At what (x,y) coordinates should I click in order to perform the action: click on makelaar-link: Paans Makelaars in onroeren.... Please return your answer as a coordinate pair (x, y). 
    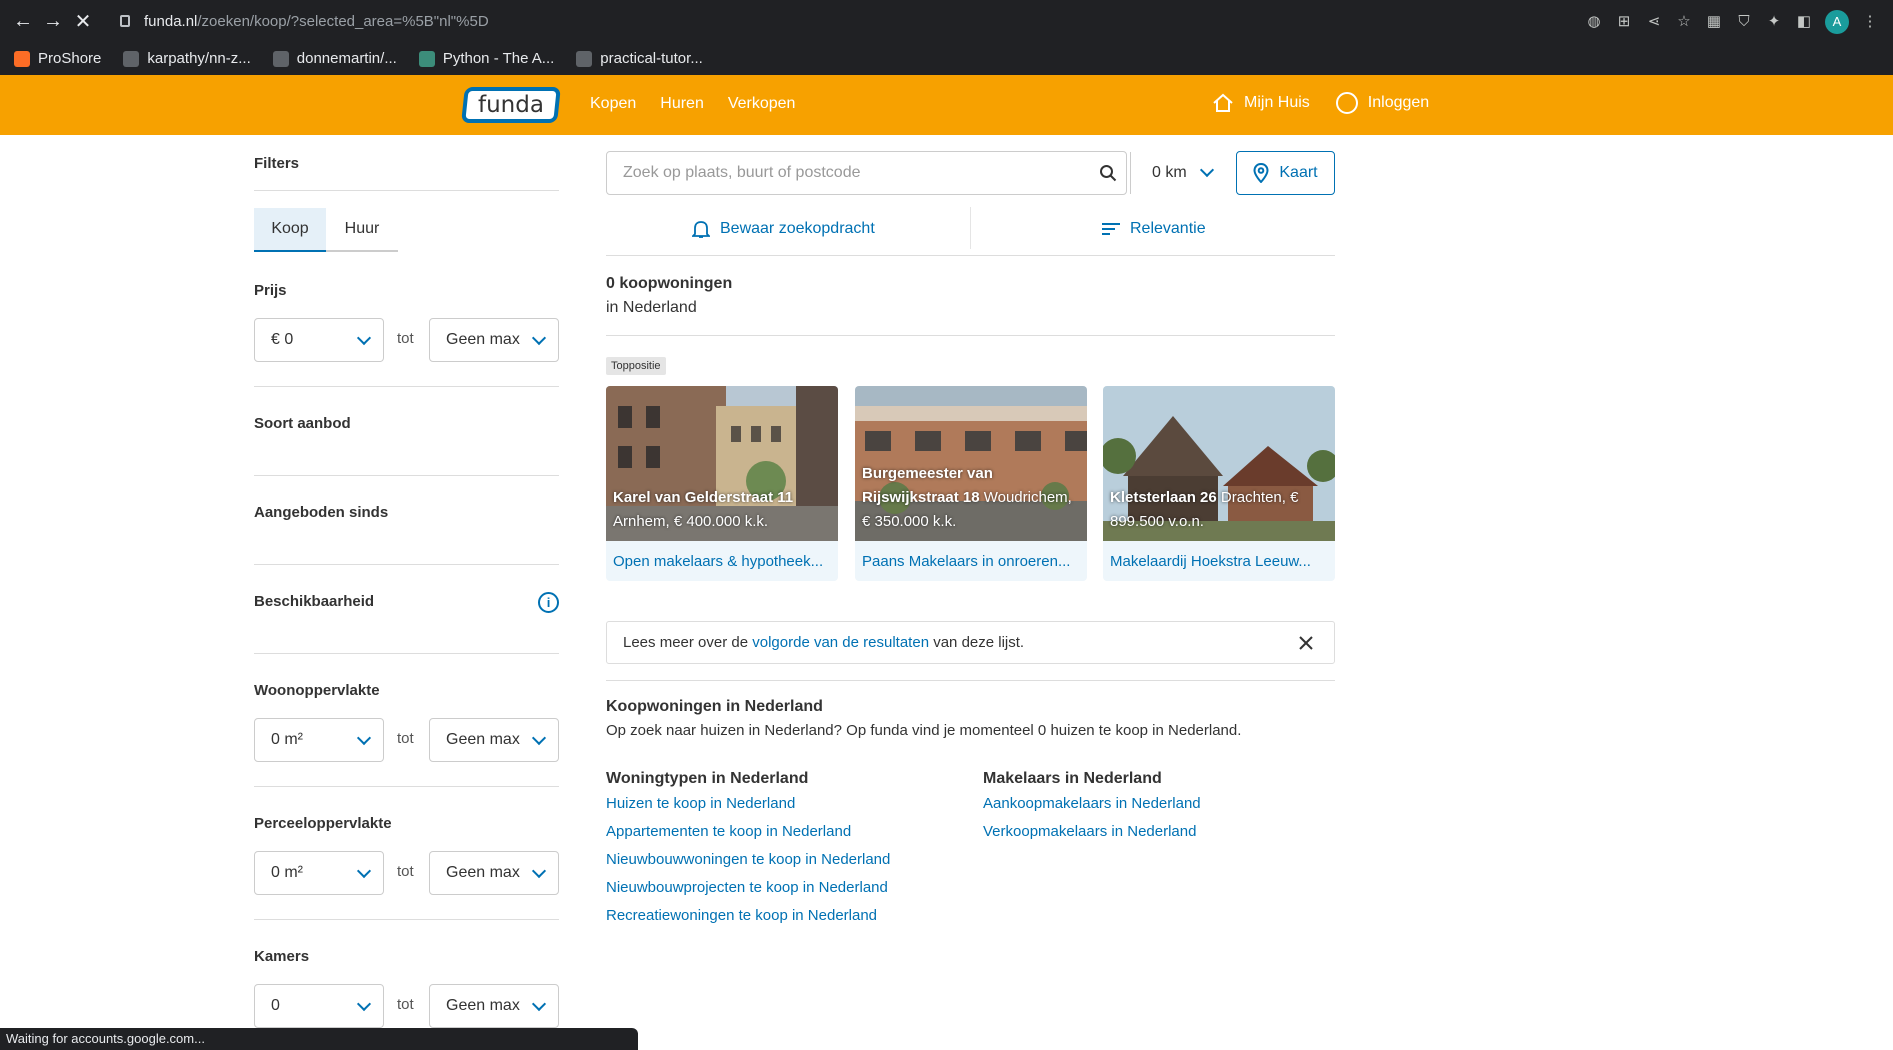
    Looking at the image, I should click on (972, 561).